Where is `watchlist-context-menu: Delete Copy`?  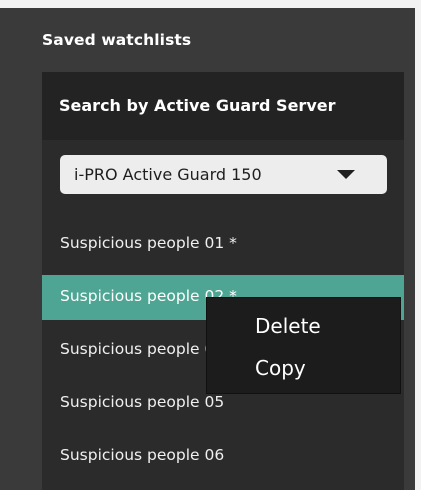 watchlist-context-menu: Delete Copy is located at coordinates (303, 345).